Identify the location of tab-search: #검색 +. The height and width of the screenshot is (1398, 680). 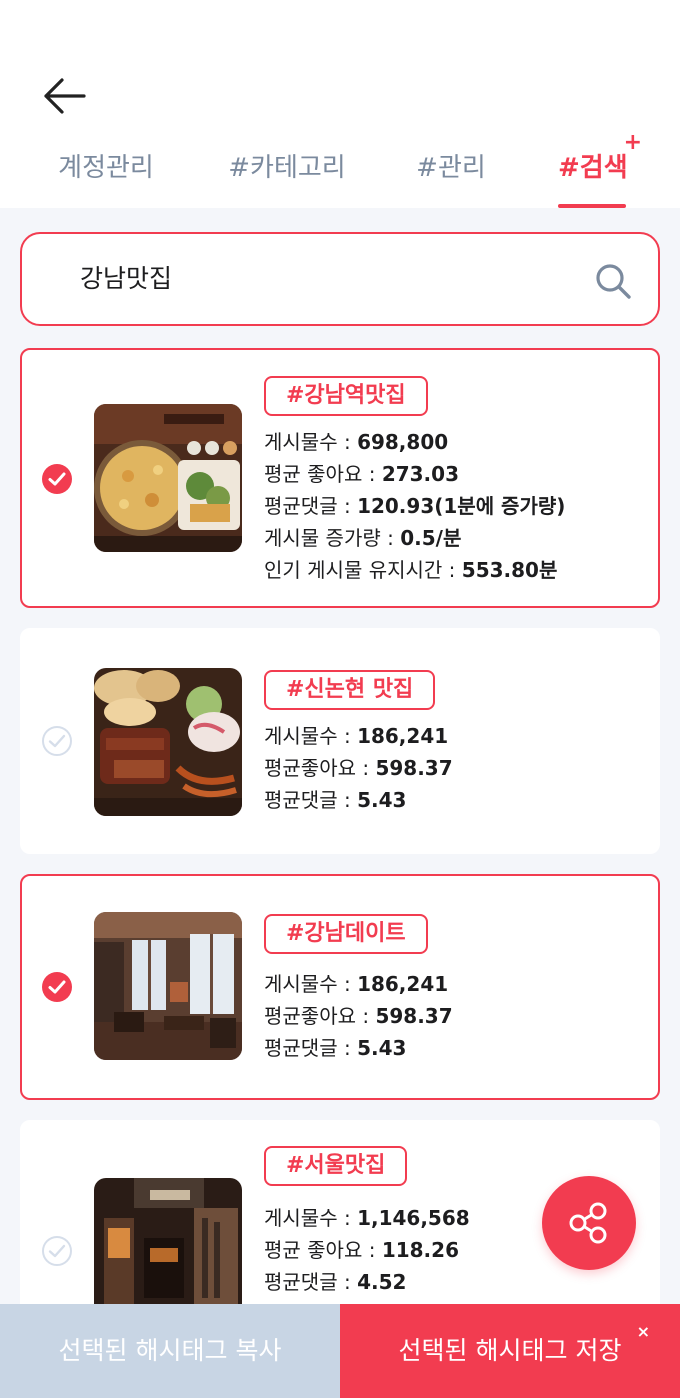
(600, 170).